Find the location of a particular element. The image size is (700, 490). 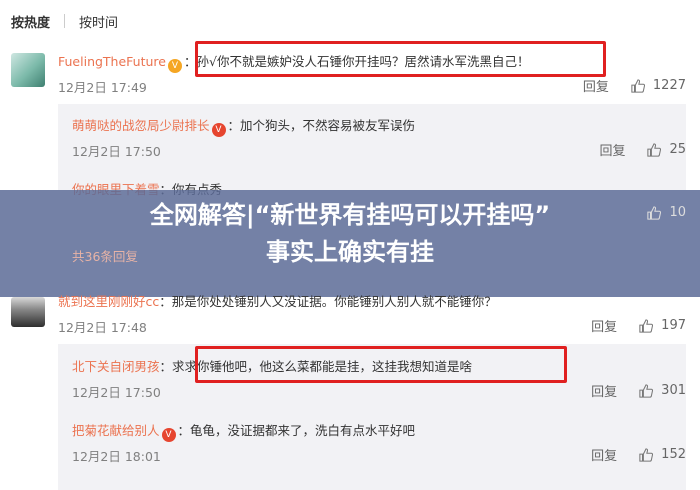

comment-actions: 回复 1227 is located at coordinates (634, 85).